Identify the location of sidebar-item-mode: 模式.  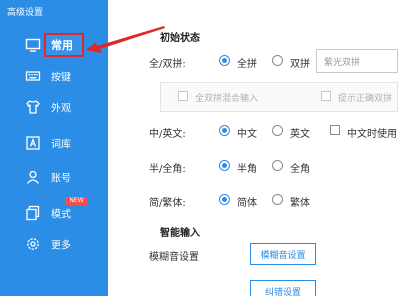
(54, 213).